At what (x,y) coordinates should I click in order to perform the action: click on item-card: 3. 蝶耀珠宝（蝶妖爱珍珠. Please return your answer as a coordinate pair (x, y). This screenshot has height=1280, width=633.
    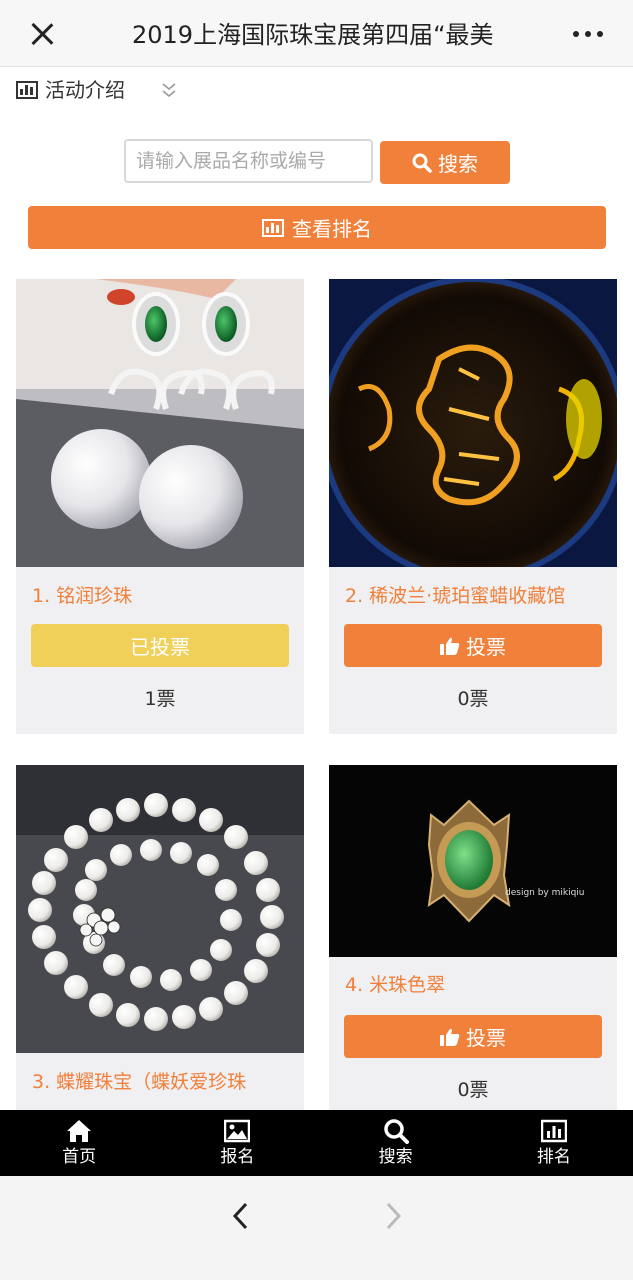
    Looking at the image, I should click on (160, 937).